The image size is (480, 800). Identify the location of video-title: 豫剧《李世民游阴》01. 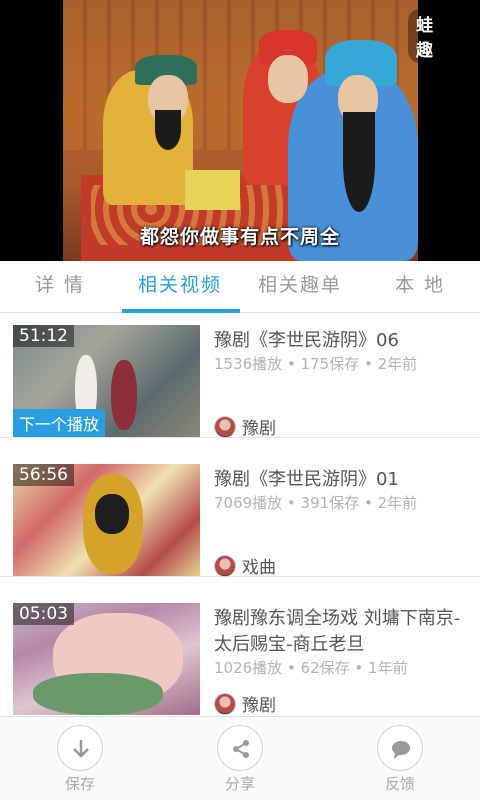
(344, 480).